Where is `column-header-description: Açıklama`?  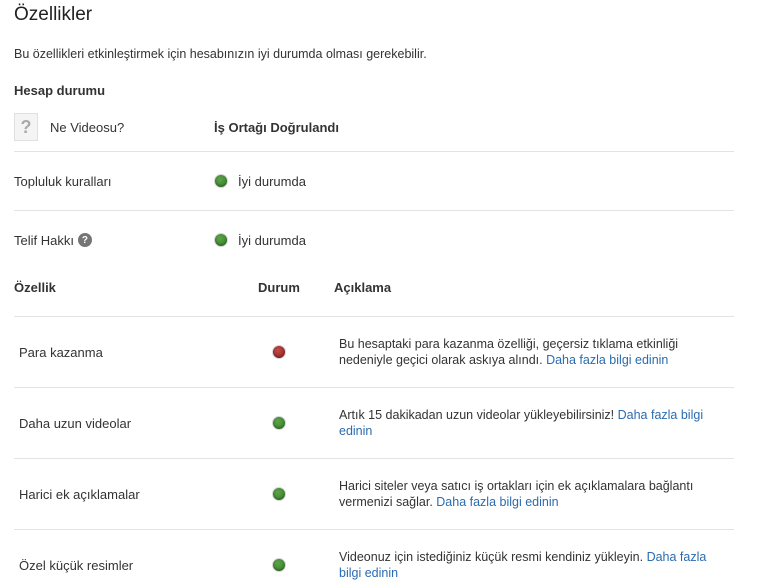
column-header-description: Açıklama is located at coordinates (363, 287).